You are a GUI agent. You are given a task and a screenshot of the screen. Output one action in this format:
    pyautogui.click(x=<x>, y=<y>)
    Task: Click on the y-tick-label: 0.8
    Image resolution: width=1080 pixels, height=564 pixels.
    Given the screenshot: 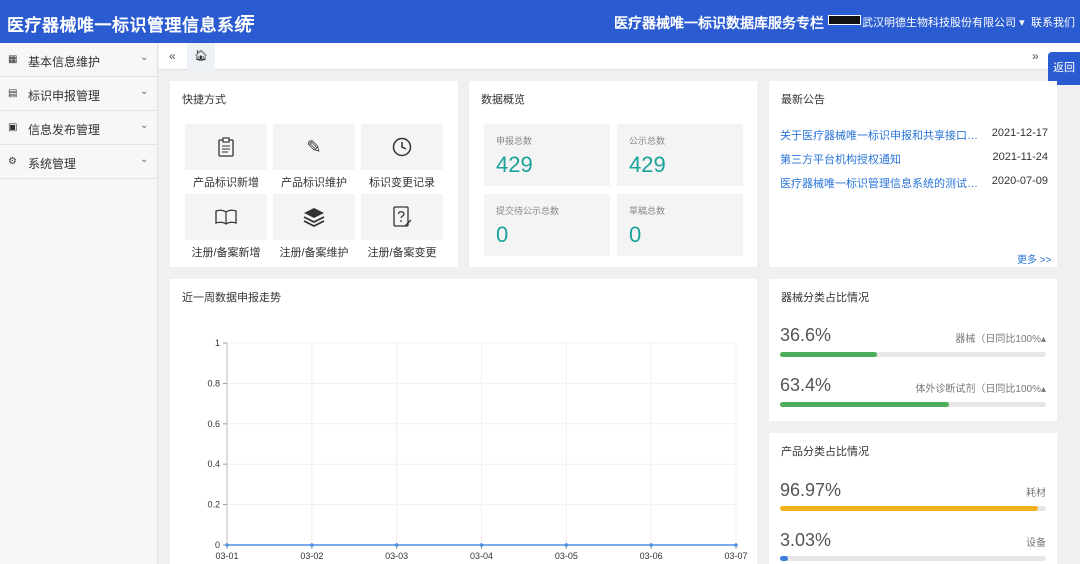 What is the action you would take?
    pyautogui.click(x=213, y=383)
    